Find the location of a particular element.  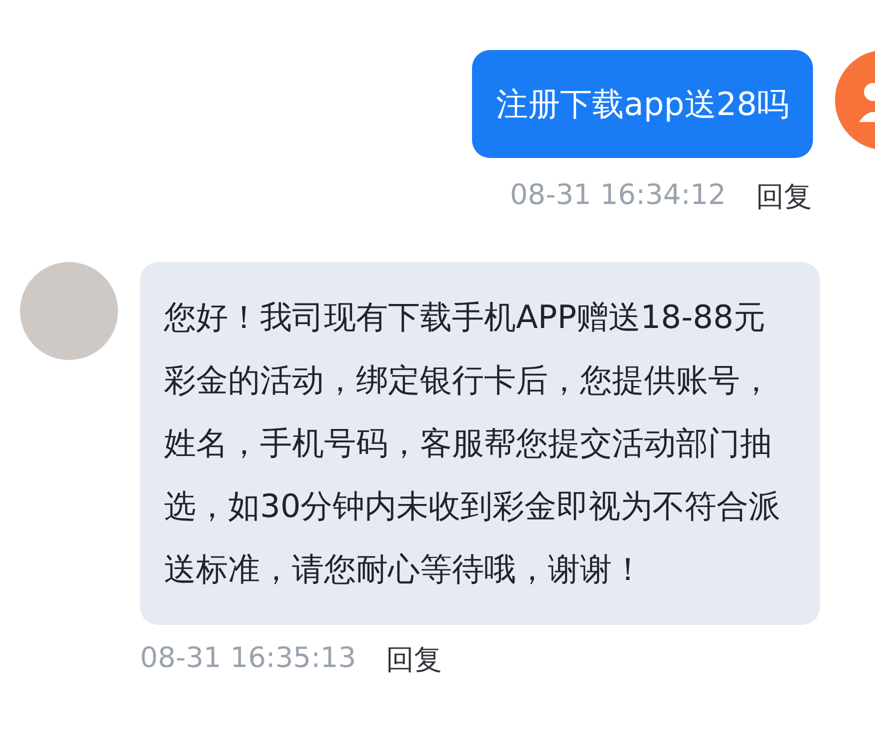

message-bubble: 注册下载app送28吗 is located at coordinates (642, 104).